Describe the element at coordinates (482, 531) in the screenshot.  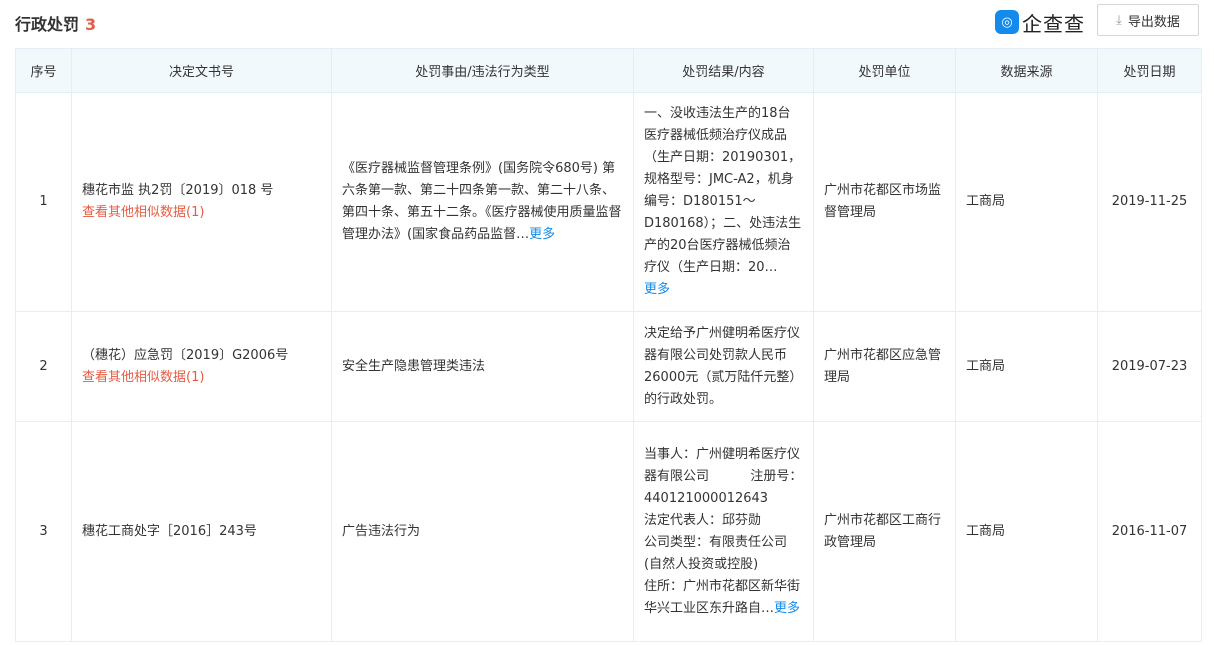
I see `row-reason: 广告违法行为` at that location.